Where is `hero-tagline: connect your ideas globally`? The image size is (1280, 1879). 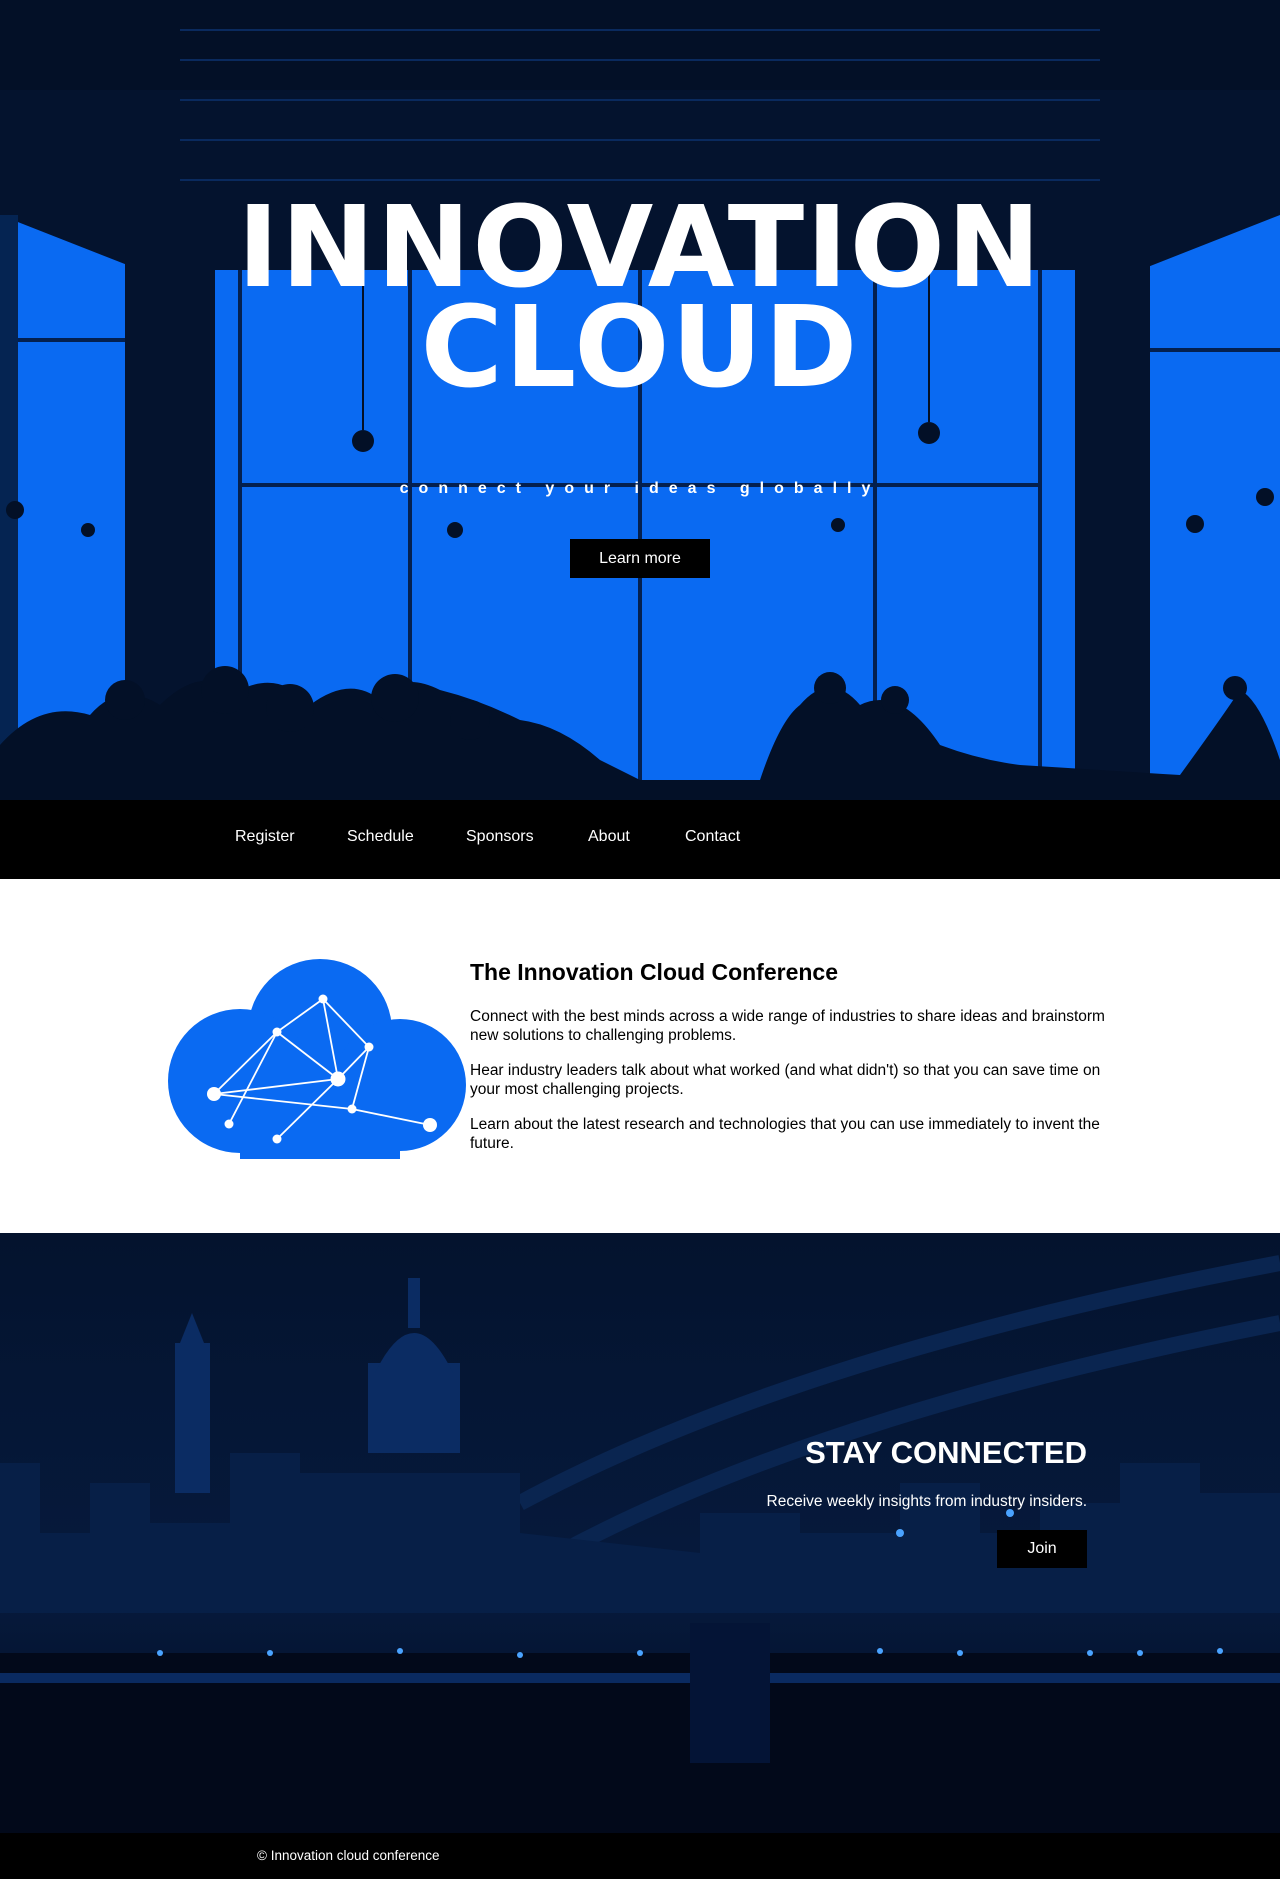 hero-tagline: connect your ideas globally is located at coordinates (640, 488).